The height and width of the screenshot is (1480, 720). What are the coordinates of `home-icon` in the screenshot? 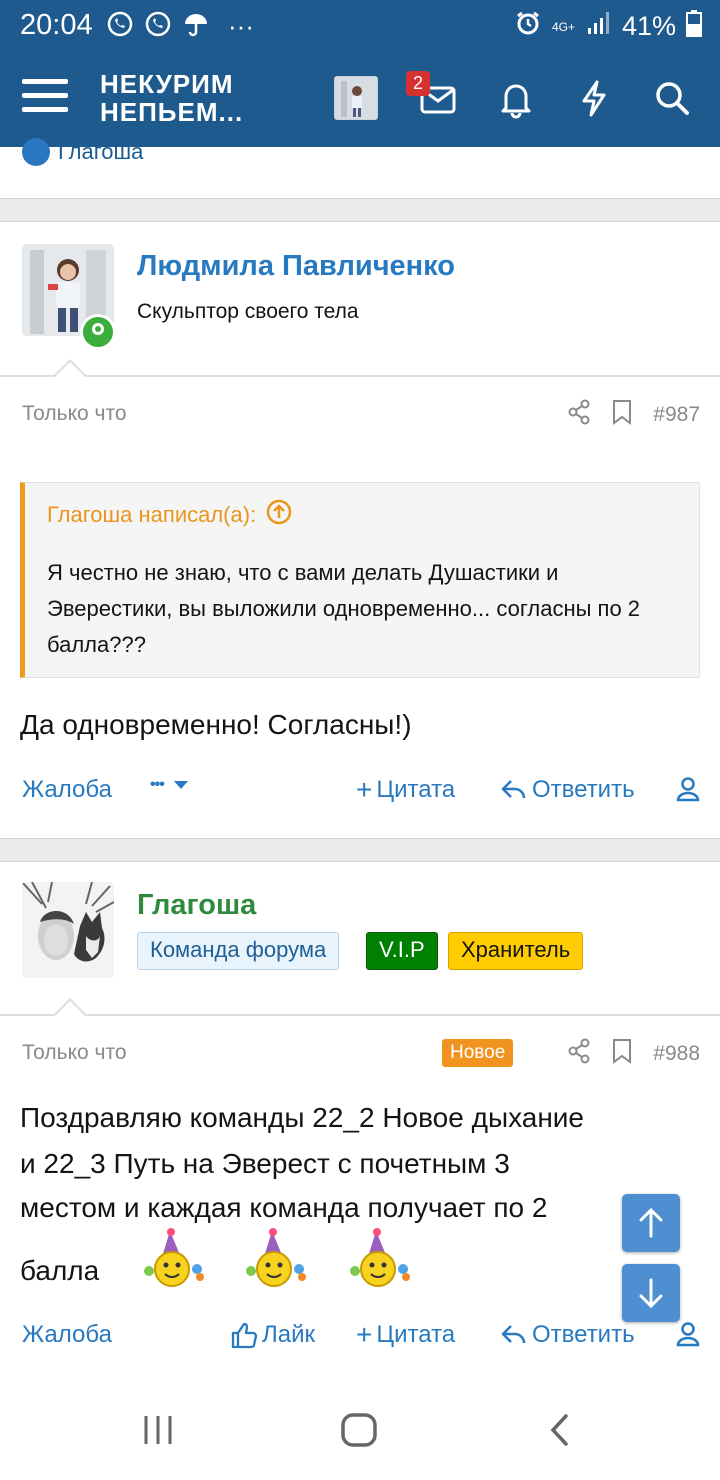 It's located at (359, 1432).